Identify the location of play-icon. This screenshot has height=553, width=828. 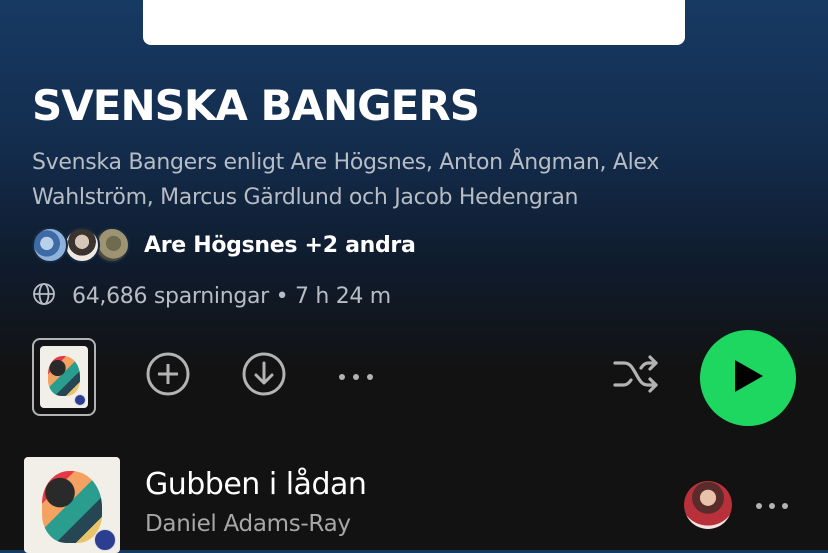
(748, 378).